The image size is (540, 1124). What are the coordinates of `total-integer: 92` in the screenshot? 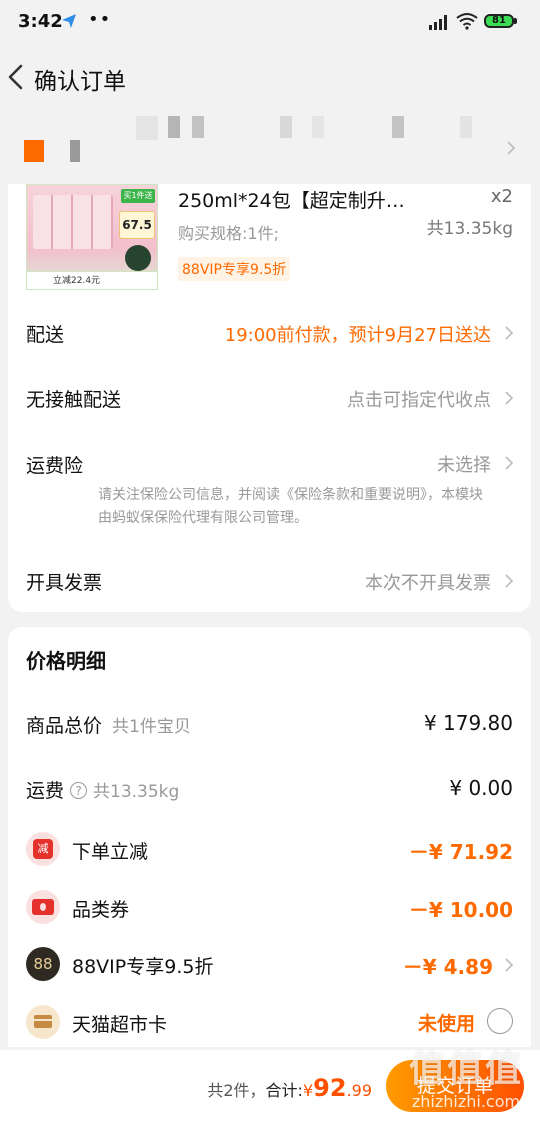 It's located at (330, 1088).